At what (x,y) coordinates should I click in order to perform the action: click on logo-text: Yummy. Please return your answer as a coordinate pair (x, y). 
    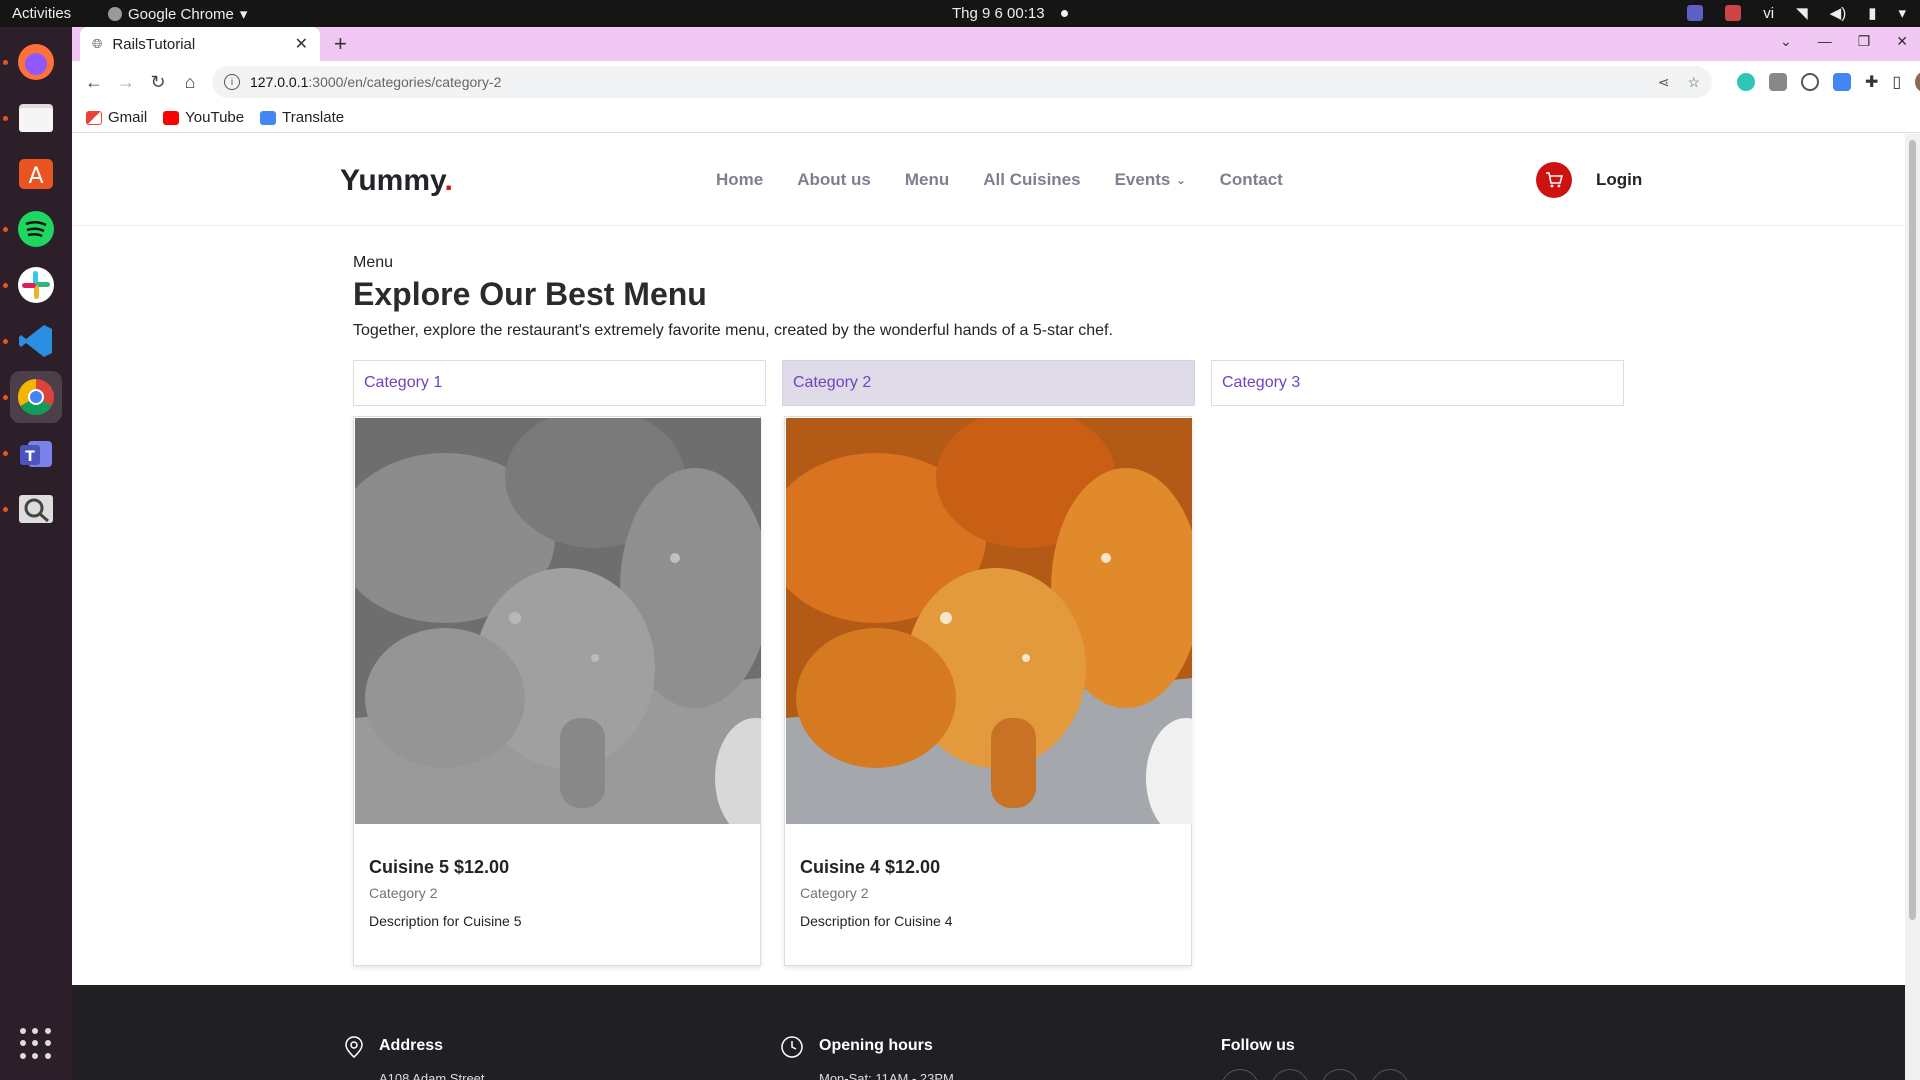
    Looking at the image, I should click on (392, 180).